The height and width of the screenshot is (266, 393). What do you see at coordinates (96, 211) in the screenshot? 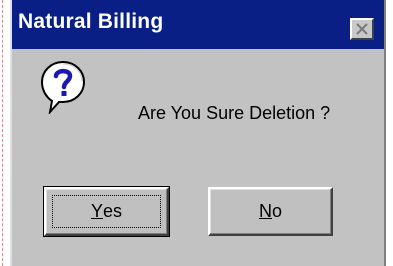
I see `yes-accelerator: Y` at bounding box center [96, 211].